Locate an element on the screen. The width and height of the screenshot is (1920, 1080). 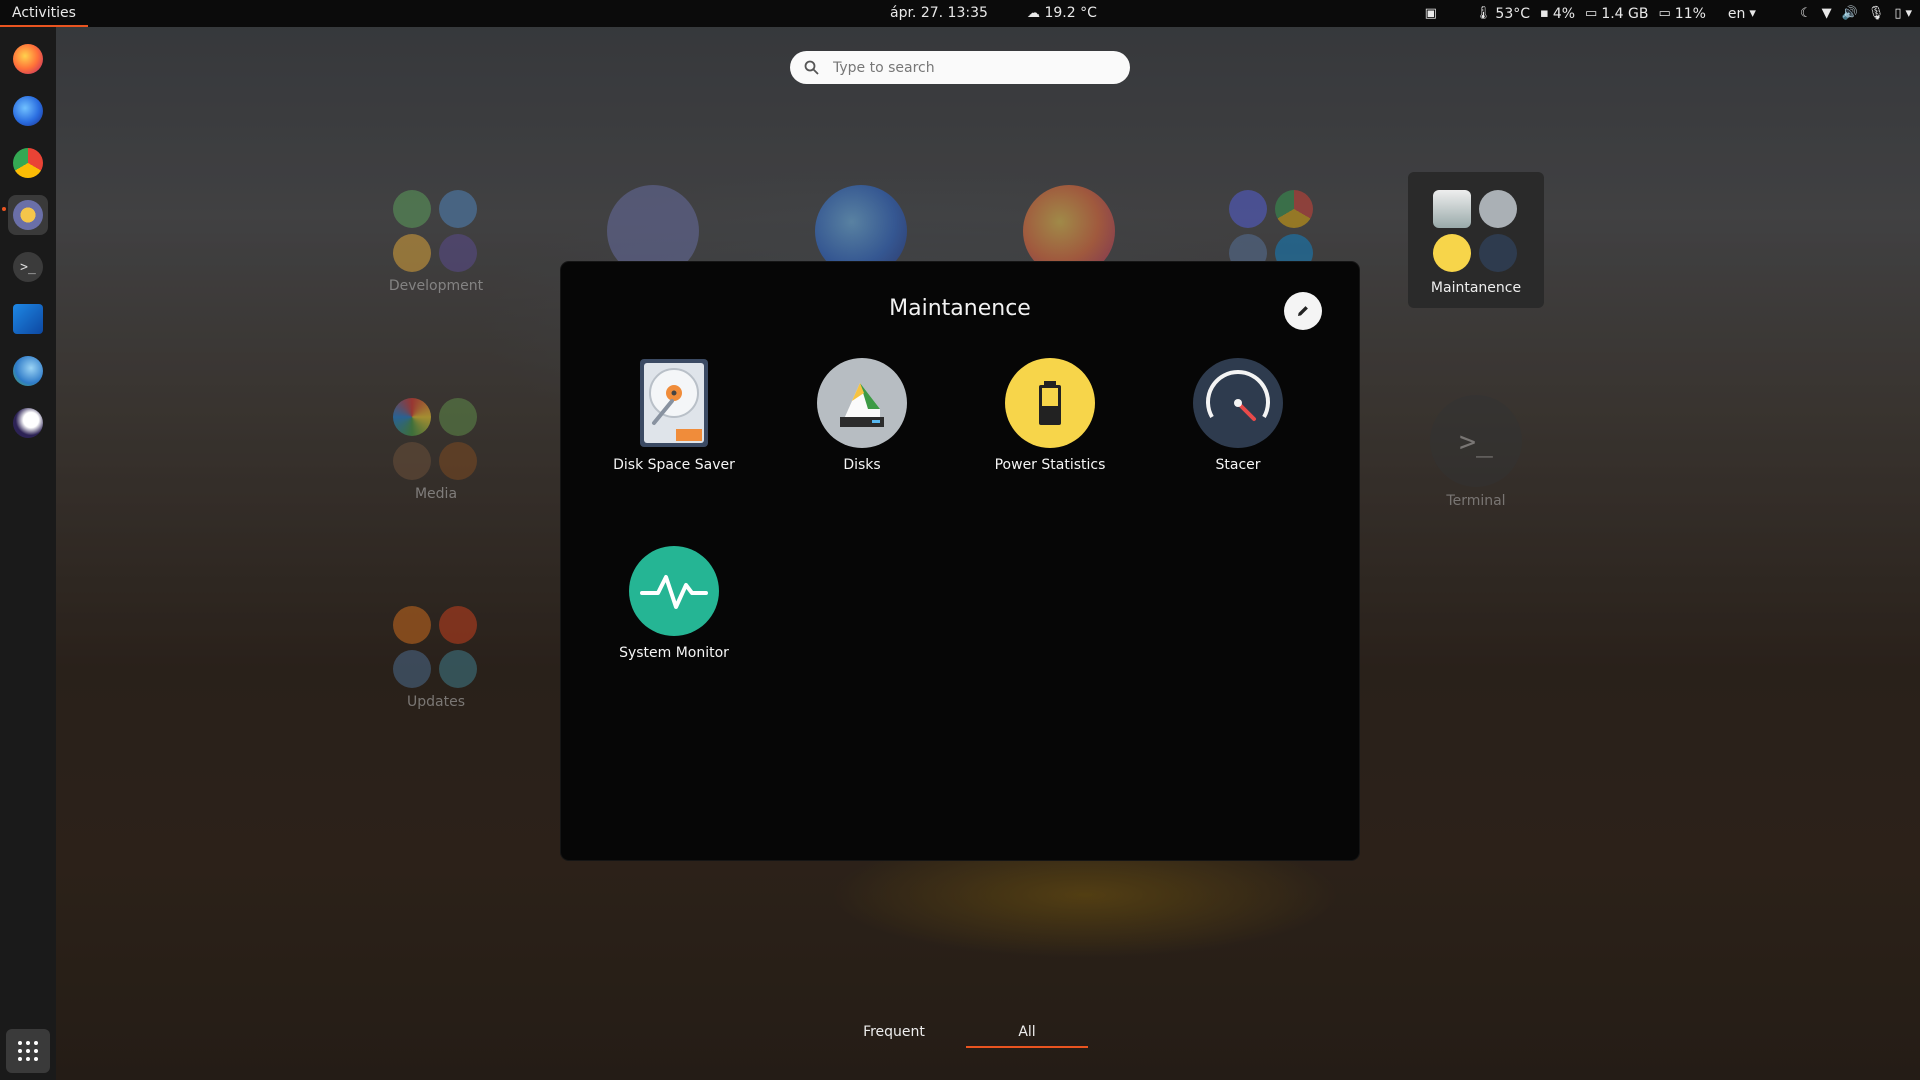
memory-value: 1.4 GB is located at coordinates (1625, 13).